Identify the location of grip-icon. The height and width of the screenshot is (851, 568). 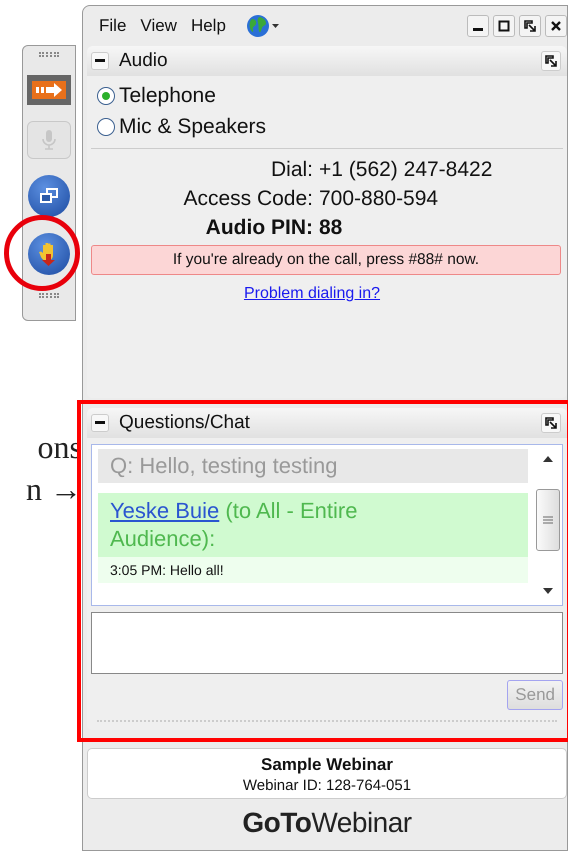
(548, 520).